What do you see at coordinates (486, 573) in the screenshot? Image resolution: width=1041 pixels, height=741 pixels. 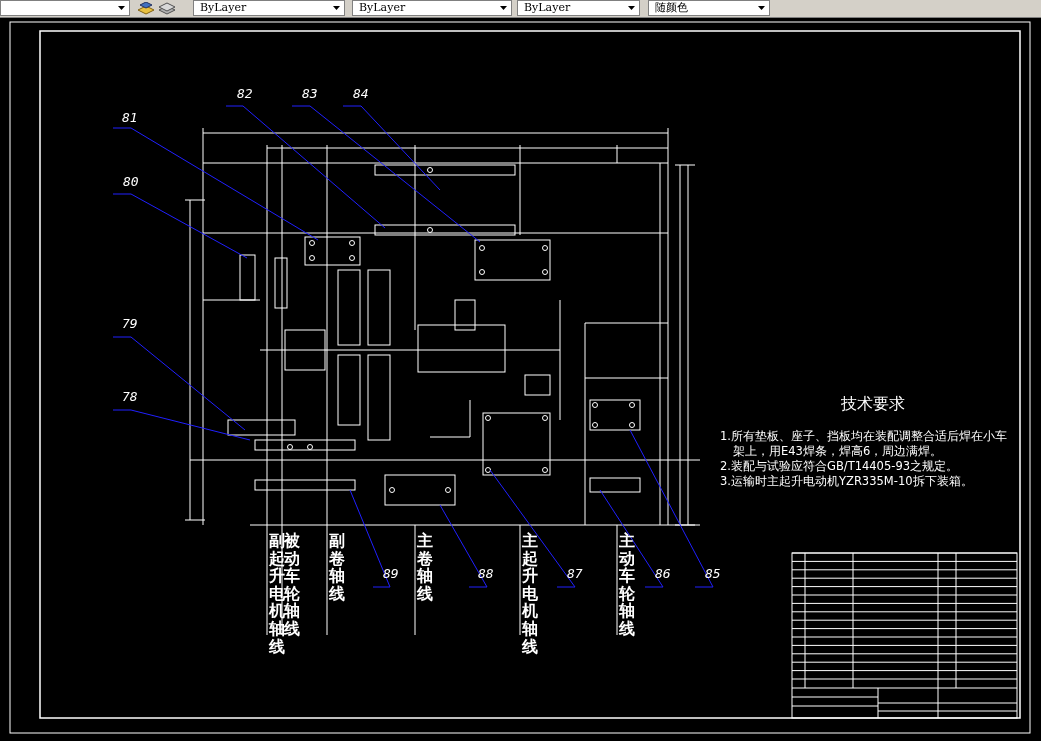 I see `balloon-number: 88` at bounding box center [486, 573].